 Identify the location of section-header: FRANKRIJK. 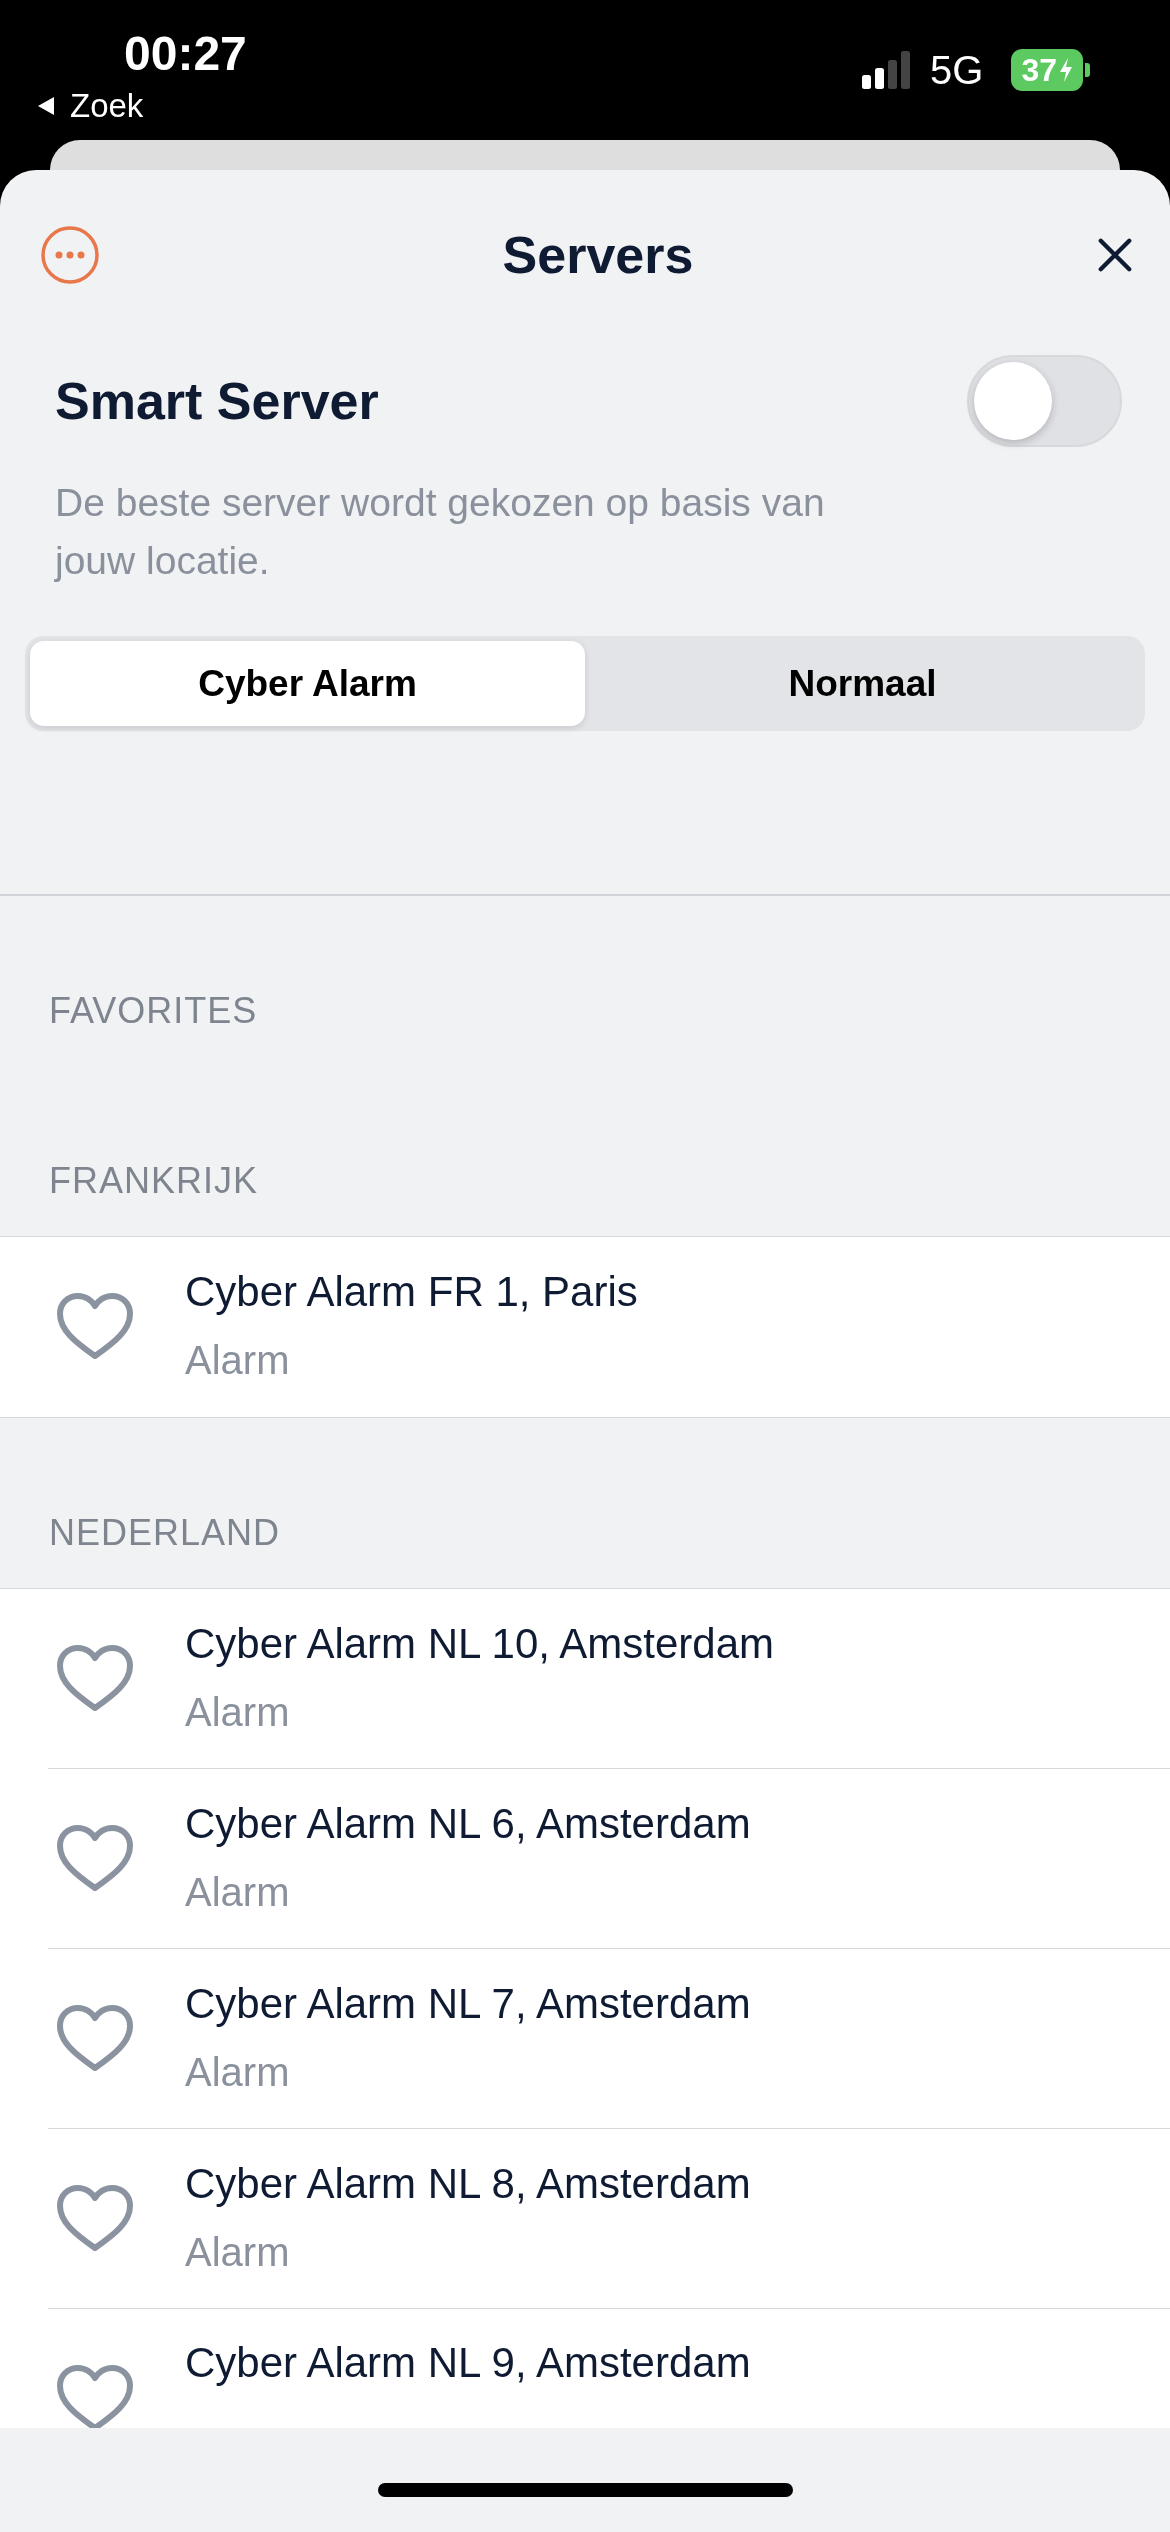
(154, 1181).